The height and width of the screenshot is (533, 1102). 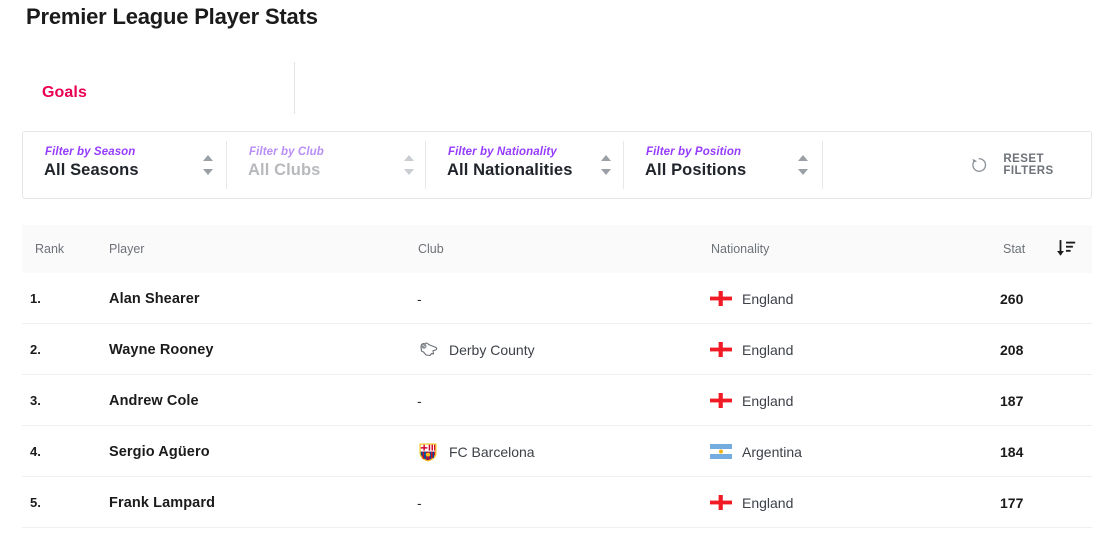 I want to click on column-header-player: Player, so click(x=126, y=249).